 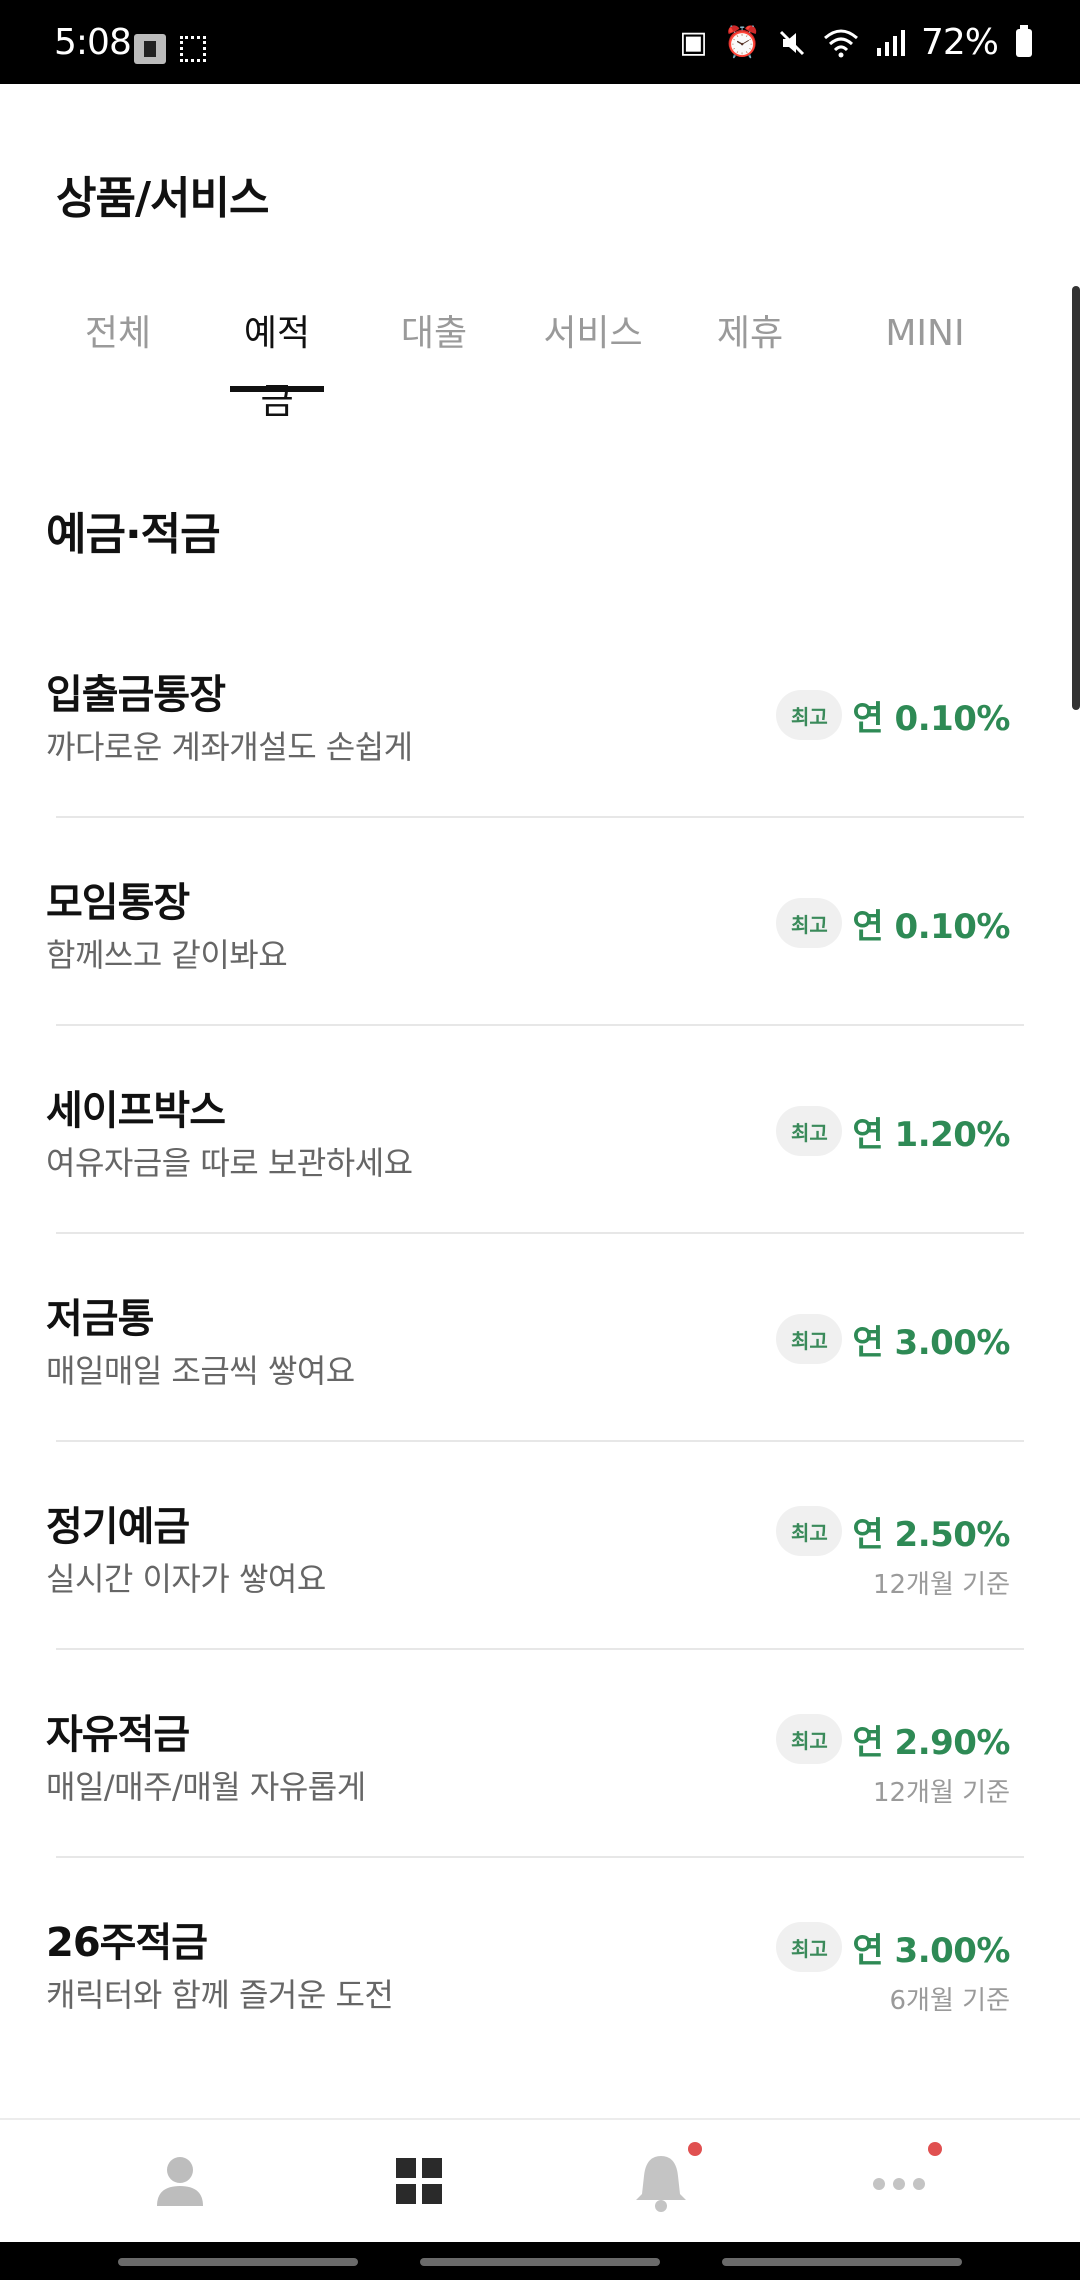 I want to click on notification-dot, so click(x=695, y=2149).